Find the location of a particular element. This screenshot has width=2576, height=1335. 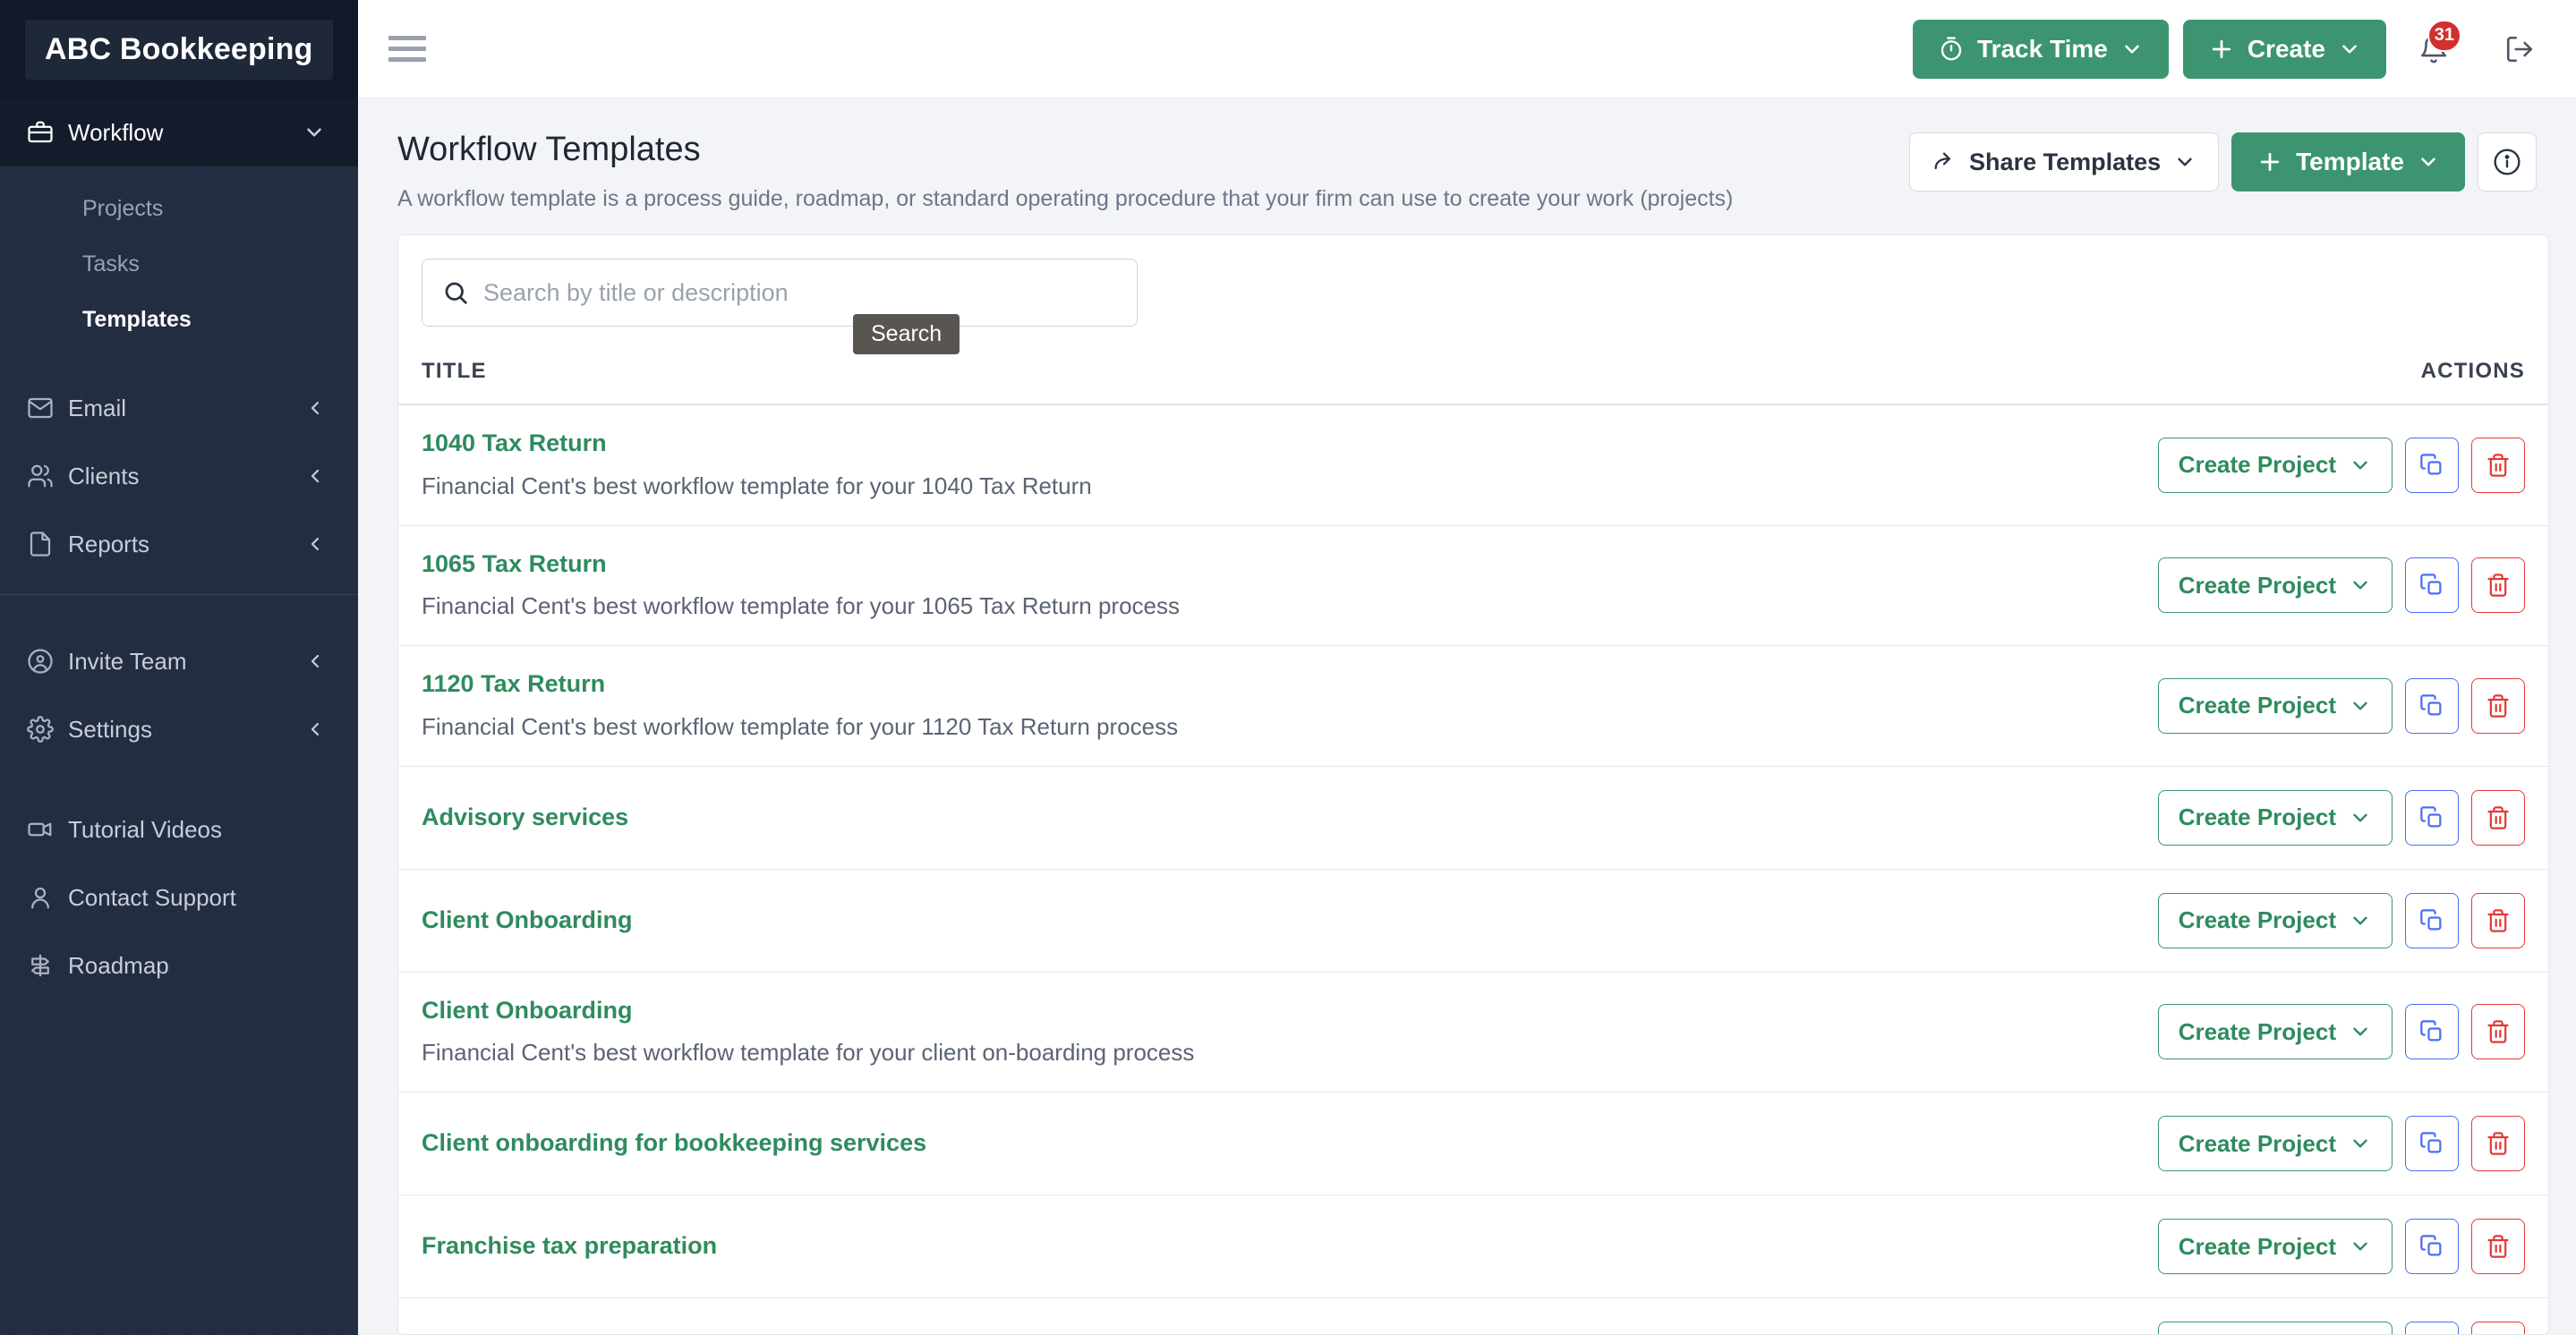

user-plus-icon is located at coordinates (47, 661).